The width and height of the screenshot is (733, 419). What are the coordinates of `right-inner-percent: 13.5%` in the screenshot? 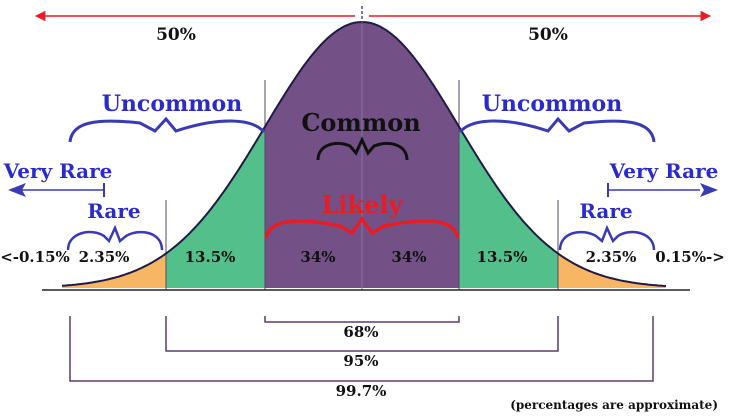 It's located at (502, 257).